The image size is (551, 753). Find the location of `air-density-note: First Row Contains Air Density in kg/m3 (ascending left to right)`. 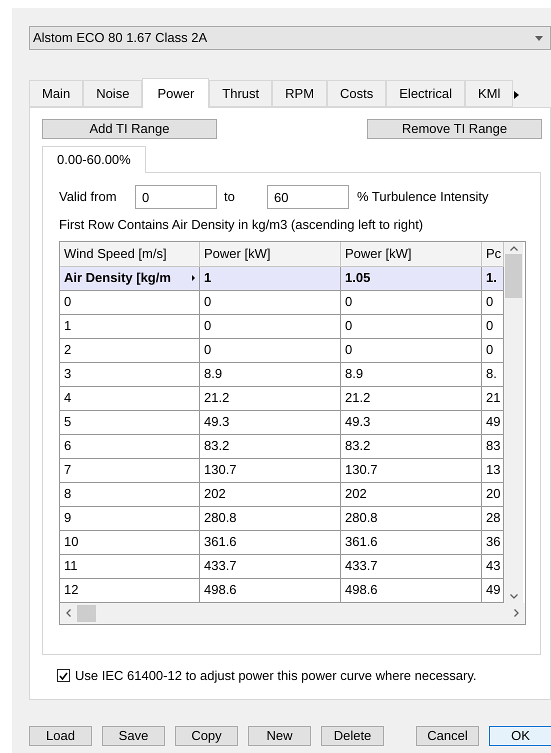

air-density-note: First Row Contains Air Density in kg/m3 (ascending left to right) is located at coordinates (241, 225).